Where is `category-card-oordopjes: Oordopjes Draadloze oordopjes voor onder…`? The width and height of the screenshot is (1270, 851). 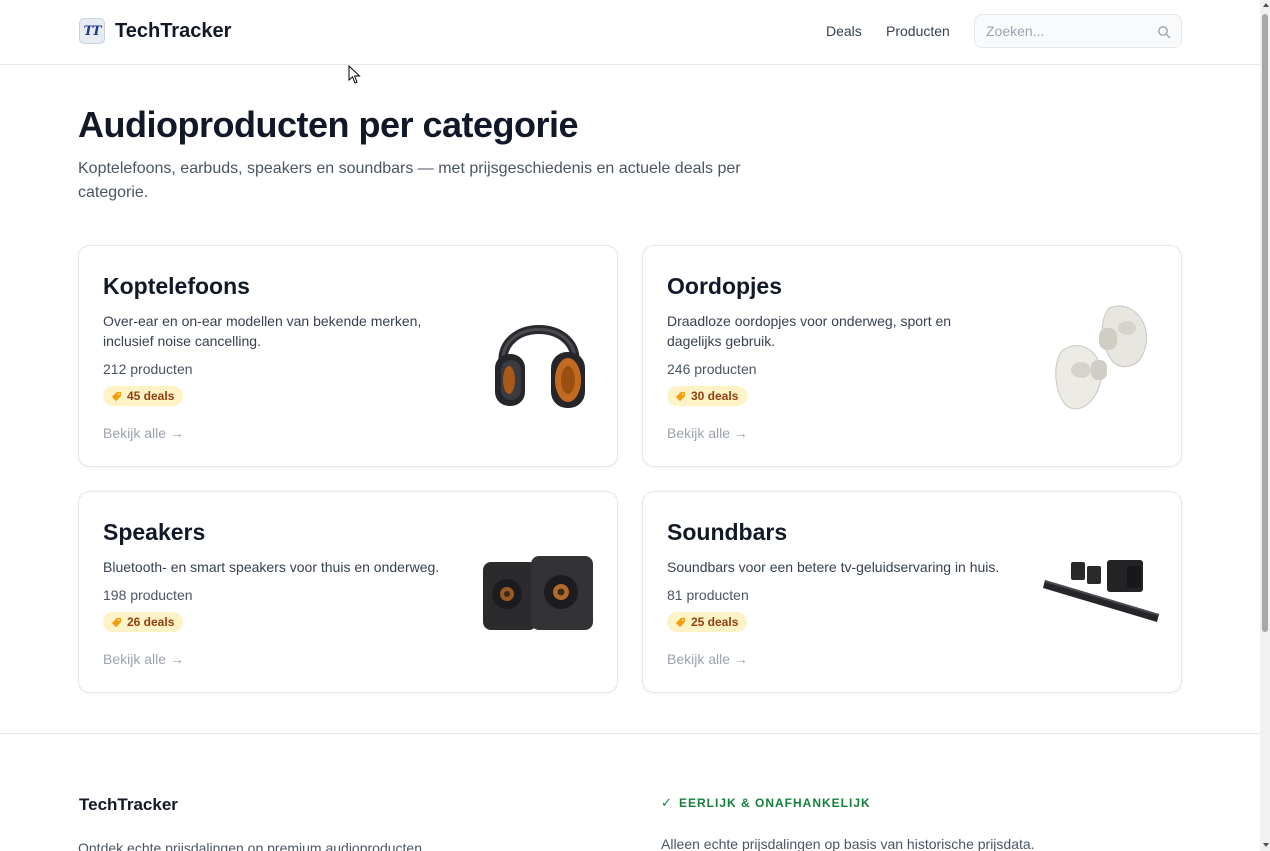
category-card-oordopjes: Oordopjes Draadloze oordopjes voor onder… is located at coordinates (912, 356).